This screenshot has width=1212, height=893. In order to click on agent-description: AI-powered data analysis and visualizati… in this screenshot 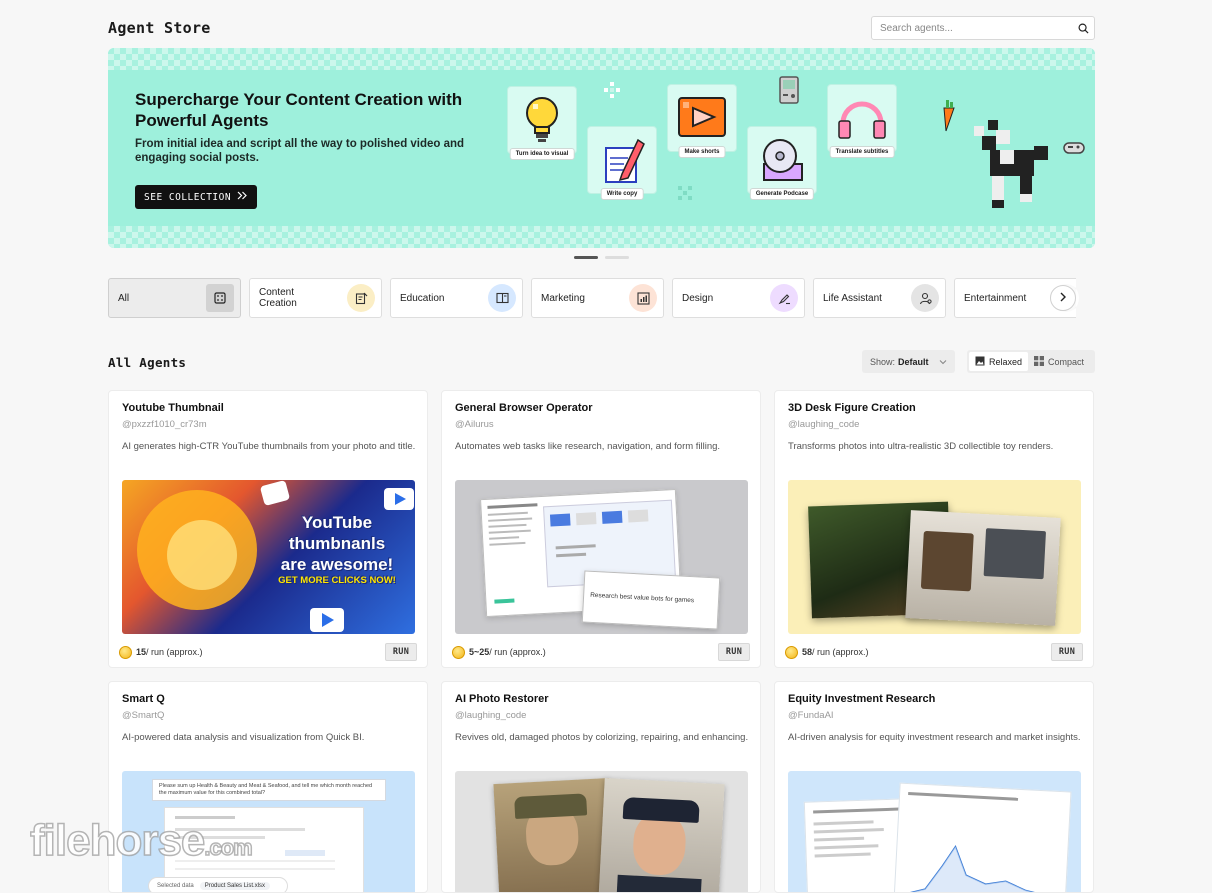, I will do `click(243, 737)`.